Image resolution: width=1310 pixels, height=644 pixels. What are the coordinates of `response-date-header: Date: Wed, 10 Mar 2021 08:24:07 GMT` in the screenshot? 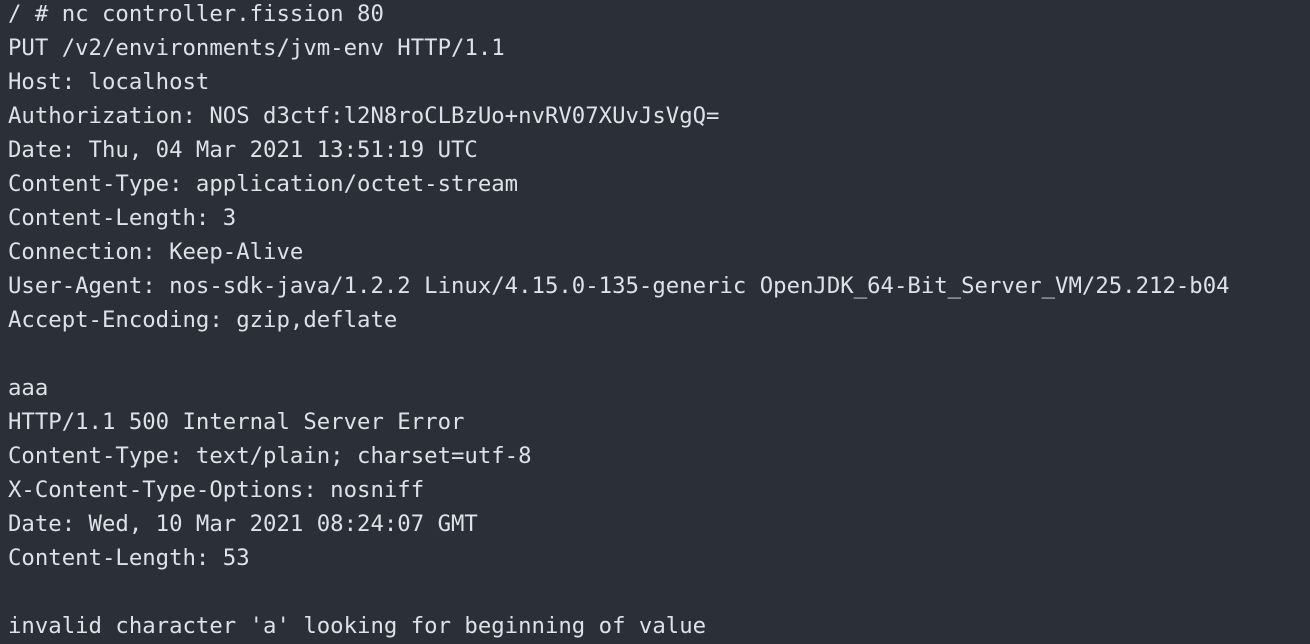 It's located at (243, 524).